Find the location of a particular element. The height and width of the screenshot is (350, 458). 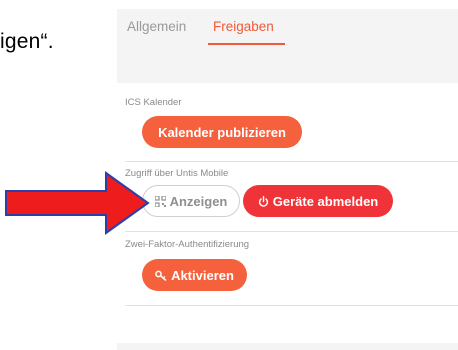

annotation-arrow is located at coordinates (77, 203).